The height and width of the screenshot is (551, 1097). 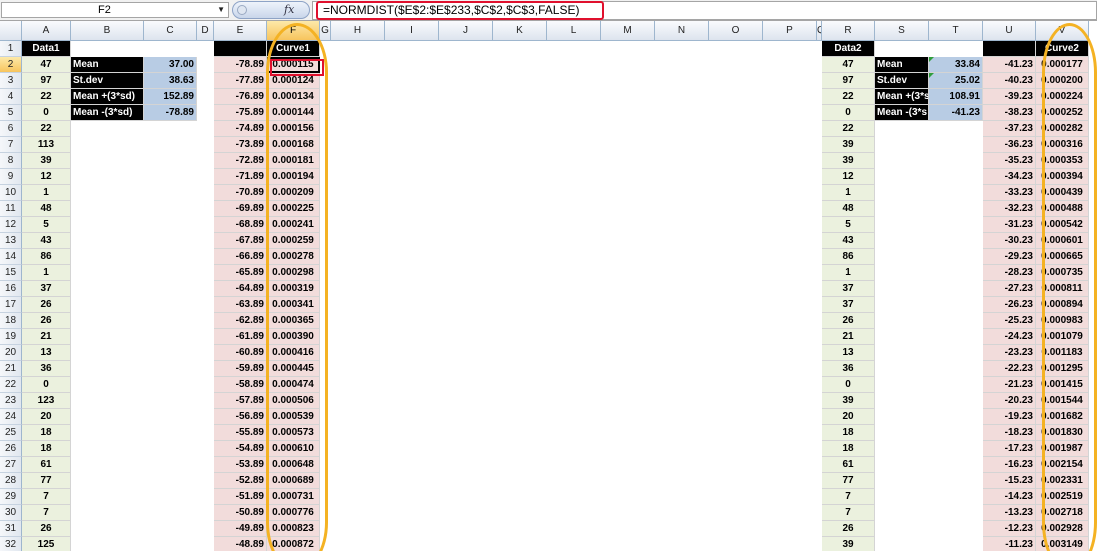 What do you see at coordinates (11, 449) in the screenshot?
I see `row-header-26: 26` at bounding box center [11, 449].